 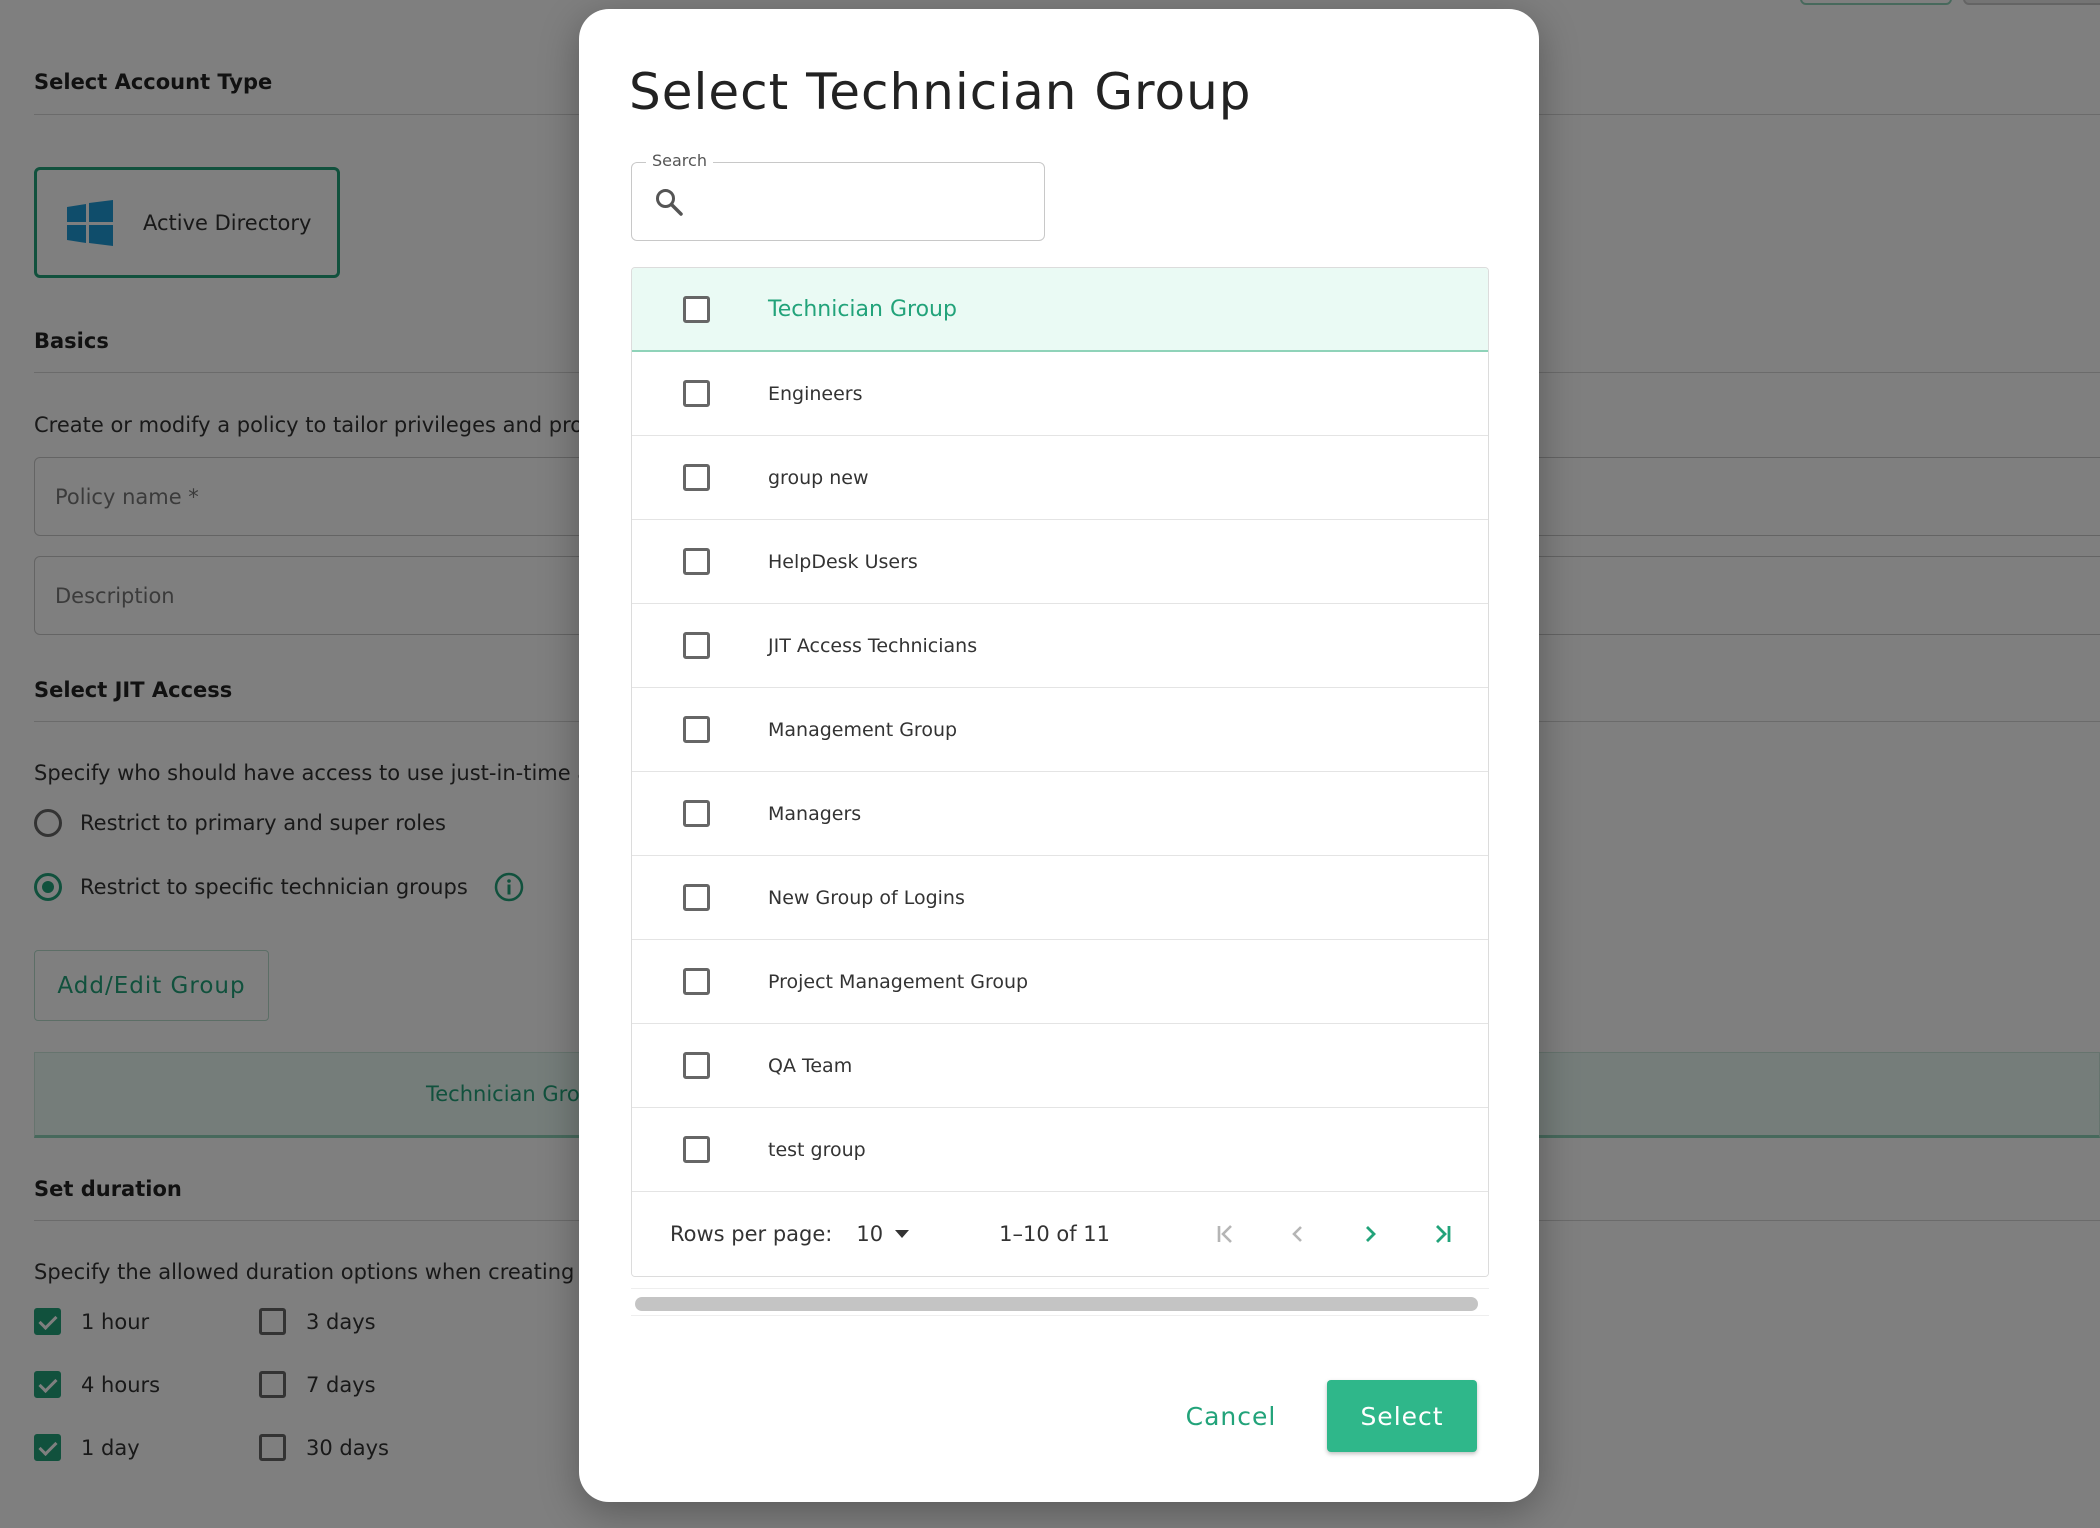 I want to click on table-row: Project Management Group, so click(x=1060, y=982).